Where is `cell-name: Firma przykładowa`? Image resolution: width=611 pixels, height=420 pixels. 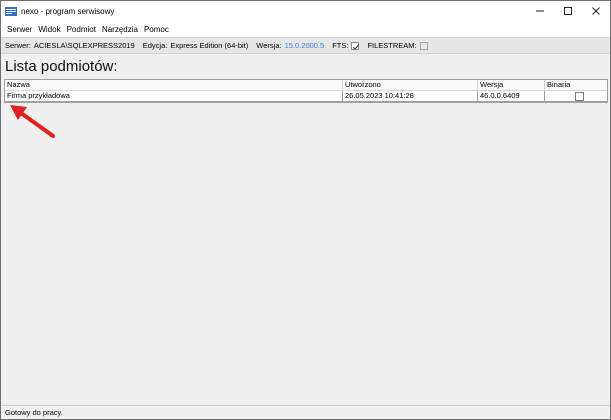 cell-name: Firma przykładowa is located at coordinates (174, 96).